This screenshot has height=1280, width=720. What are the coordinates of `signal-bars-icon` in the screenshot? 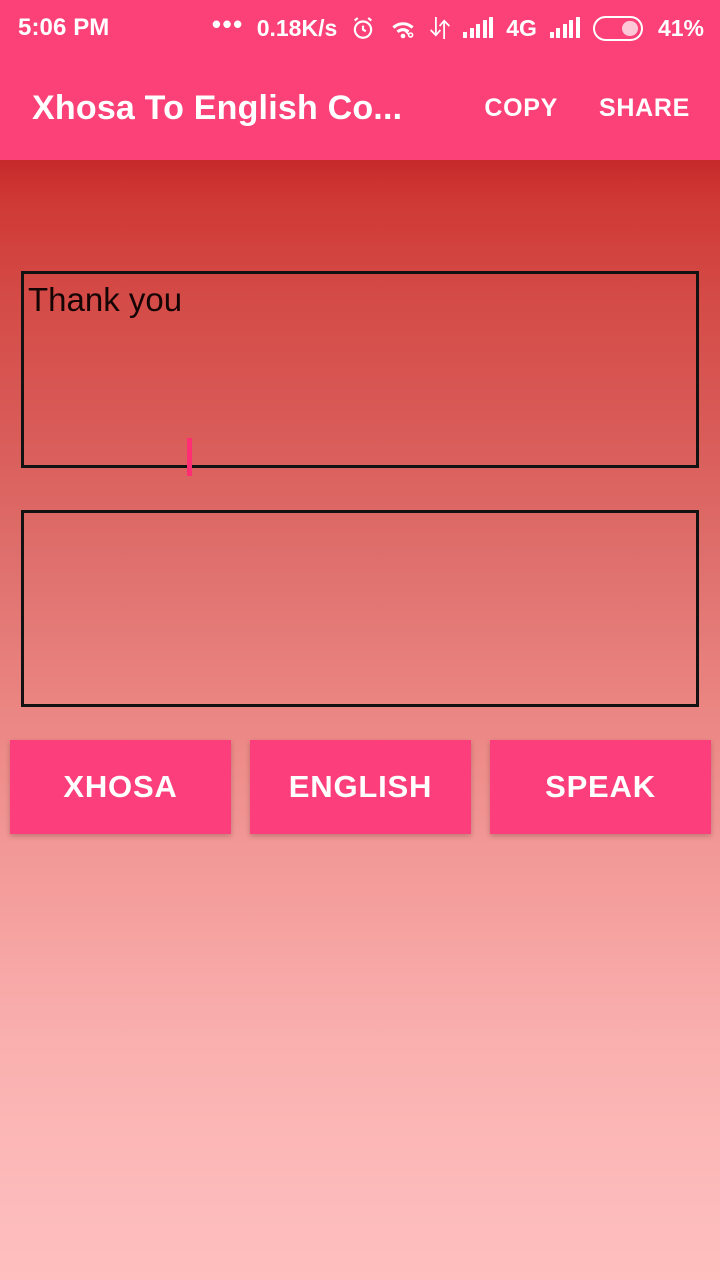 It's located at (478, 27).